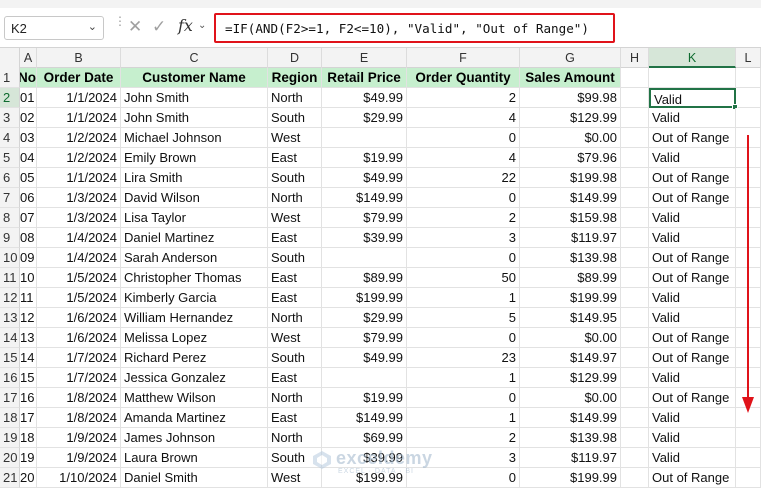 Image resolution: width=761 pixels, height=494 pixels. Describe the element at coordinates (120, 26) in the screenshot. I see `drag-handle-icon: ⋮` at that location.